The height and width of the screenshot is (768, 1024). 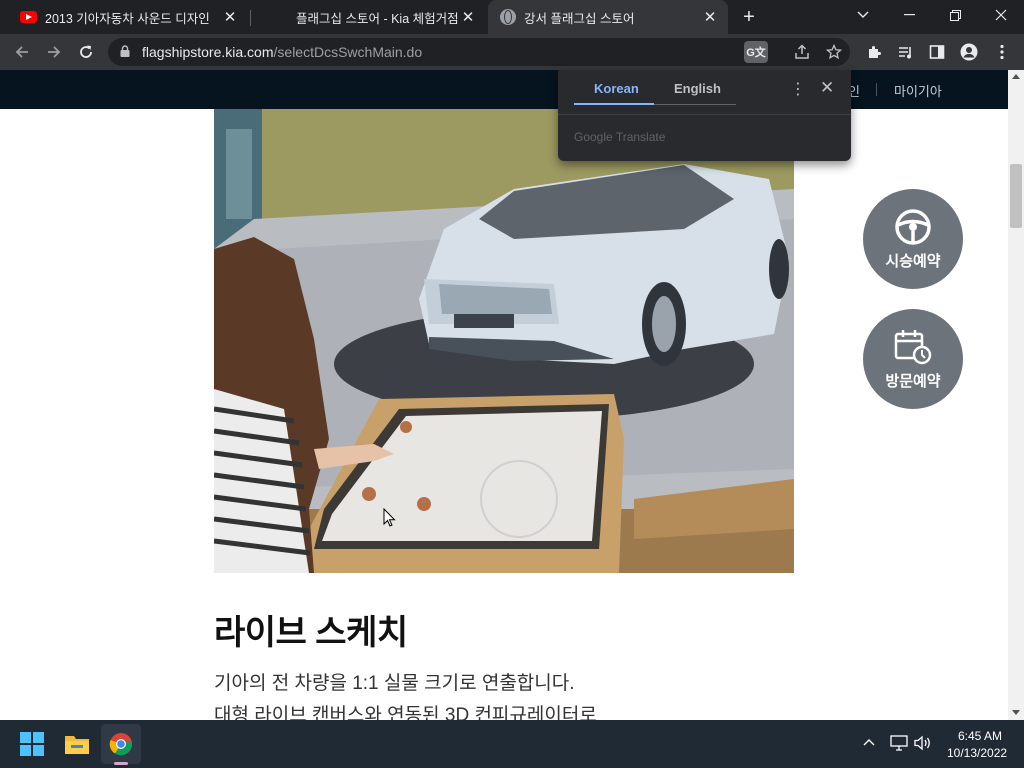 I want to click on monitor-network-icon, so click(x=899, y=743).